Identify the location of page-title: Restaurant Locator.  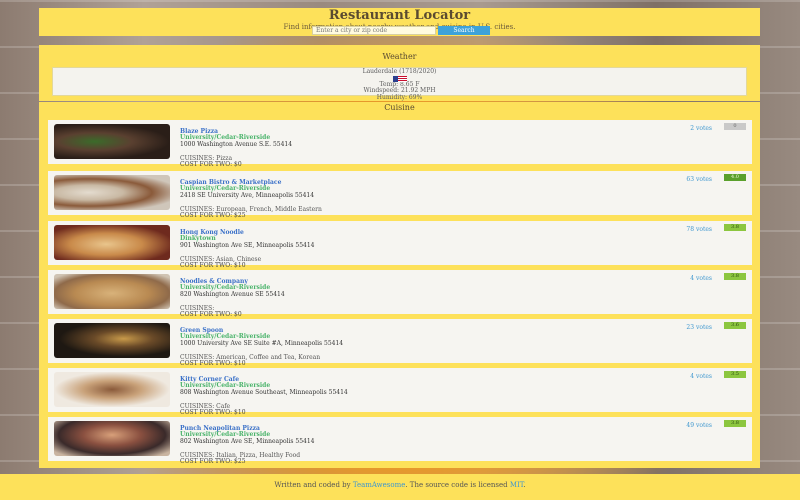
(399, 15).